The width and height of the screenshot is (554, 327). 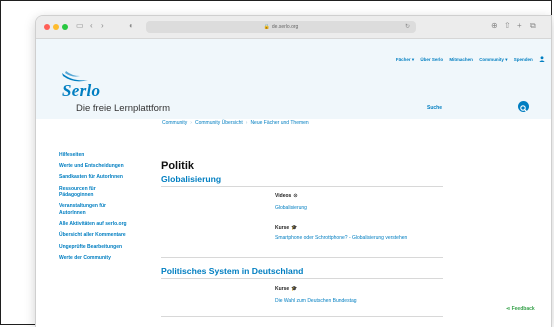 I want to click on browser-toolbar: ▭ ‹ › ◐ 🔒 de.serlo.org ↻ ⊕ ⇧ + ⧉, so click(x=293, y=27).